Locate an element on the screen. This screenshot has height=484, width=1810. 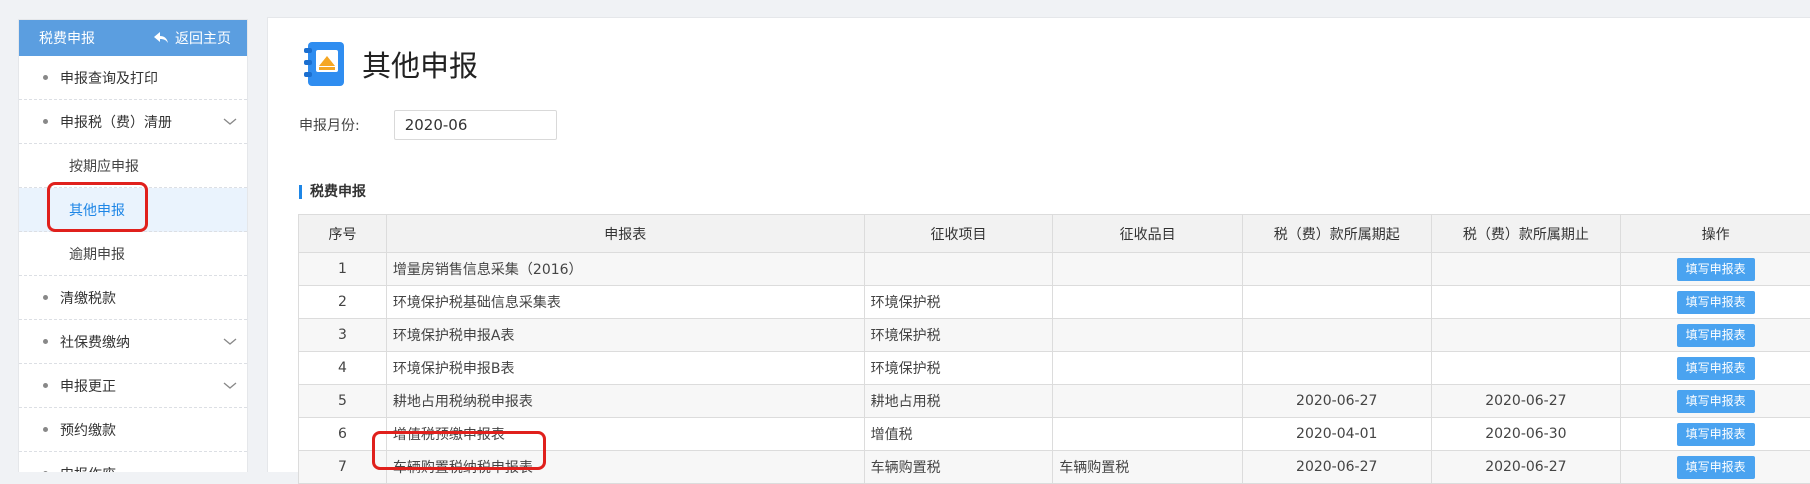
chevron-up-icon is located at coordinates (230, 121).